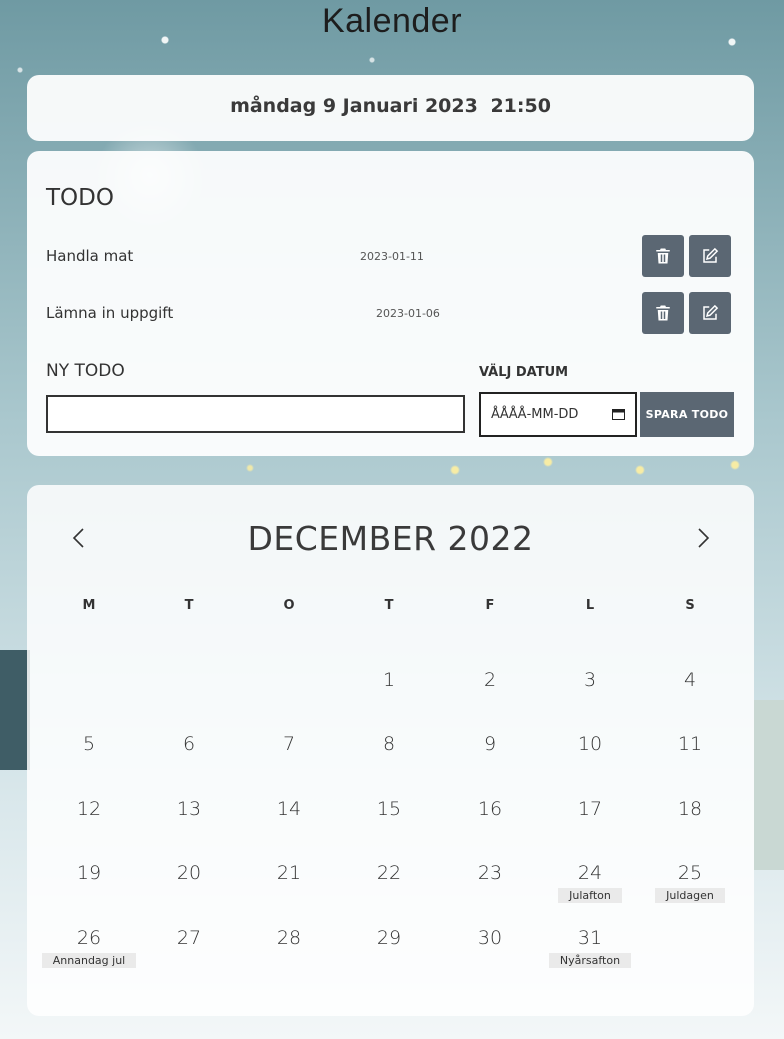  I want to click on calendar-day: 25 Juldagen, so click(690, 886).